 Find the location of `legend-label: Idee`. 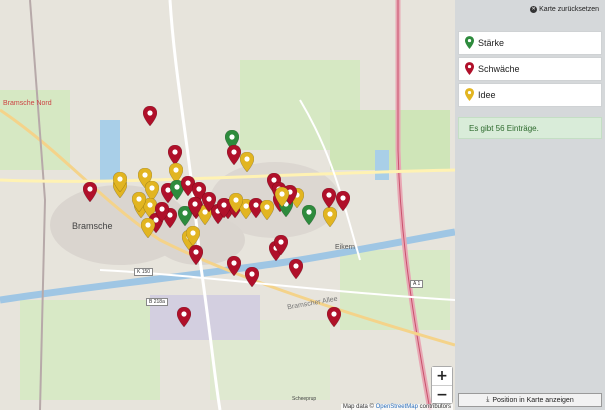

legend-label: Idee is located at coordinates (487, 95).